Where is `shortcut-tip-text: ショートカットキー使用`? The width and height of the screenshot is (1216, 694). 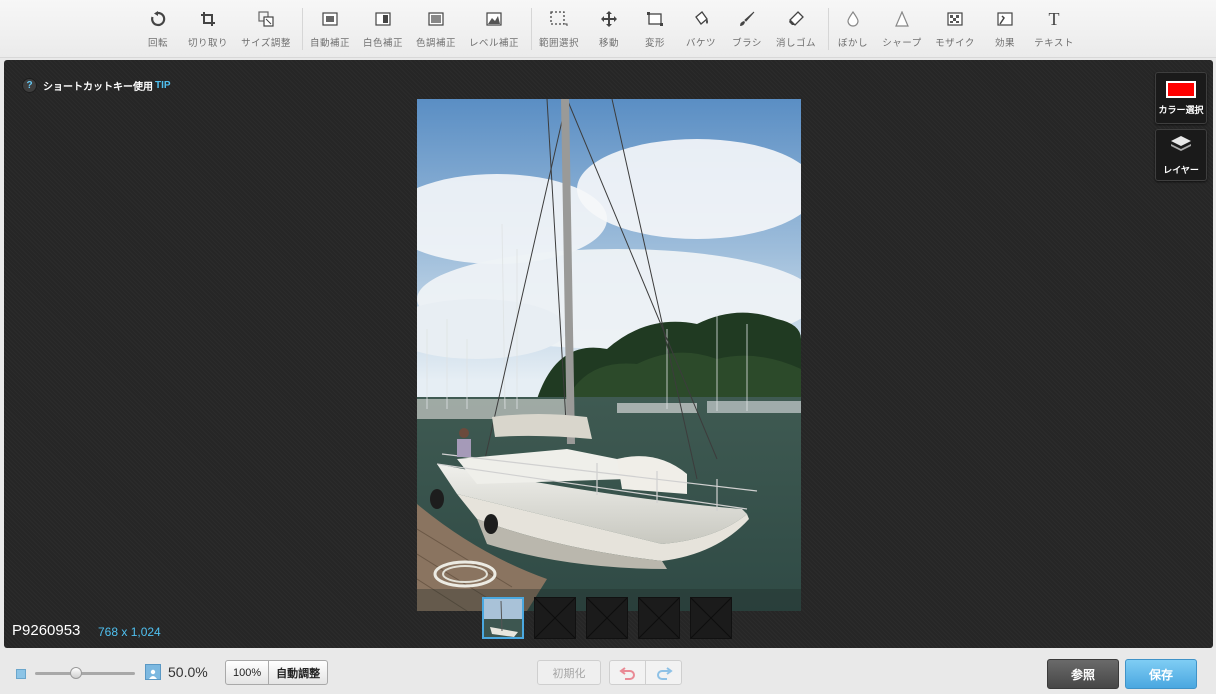
shortcut-tip-text: ショートカットキー使用 is located at coordinates (98, 87).